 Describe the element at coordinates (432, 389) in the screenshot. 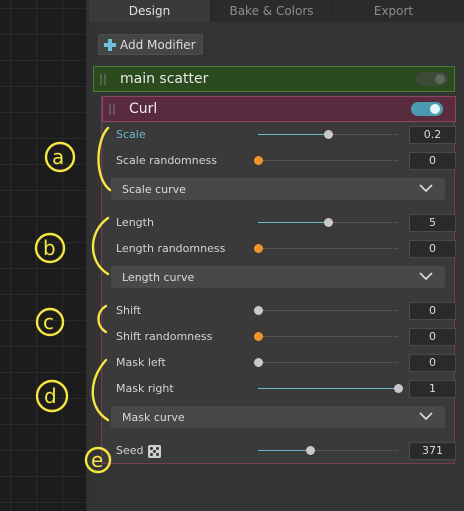

I see `mask-right-value-input: 1` at that location.